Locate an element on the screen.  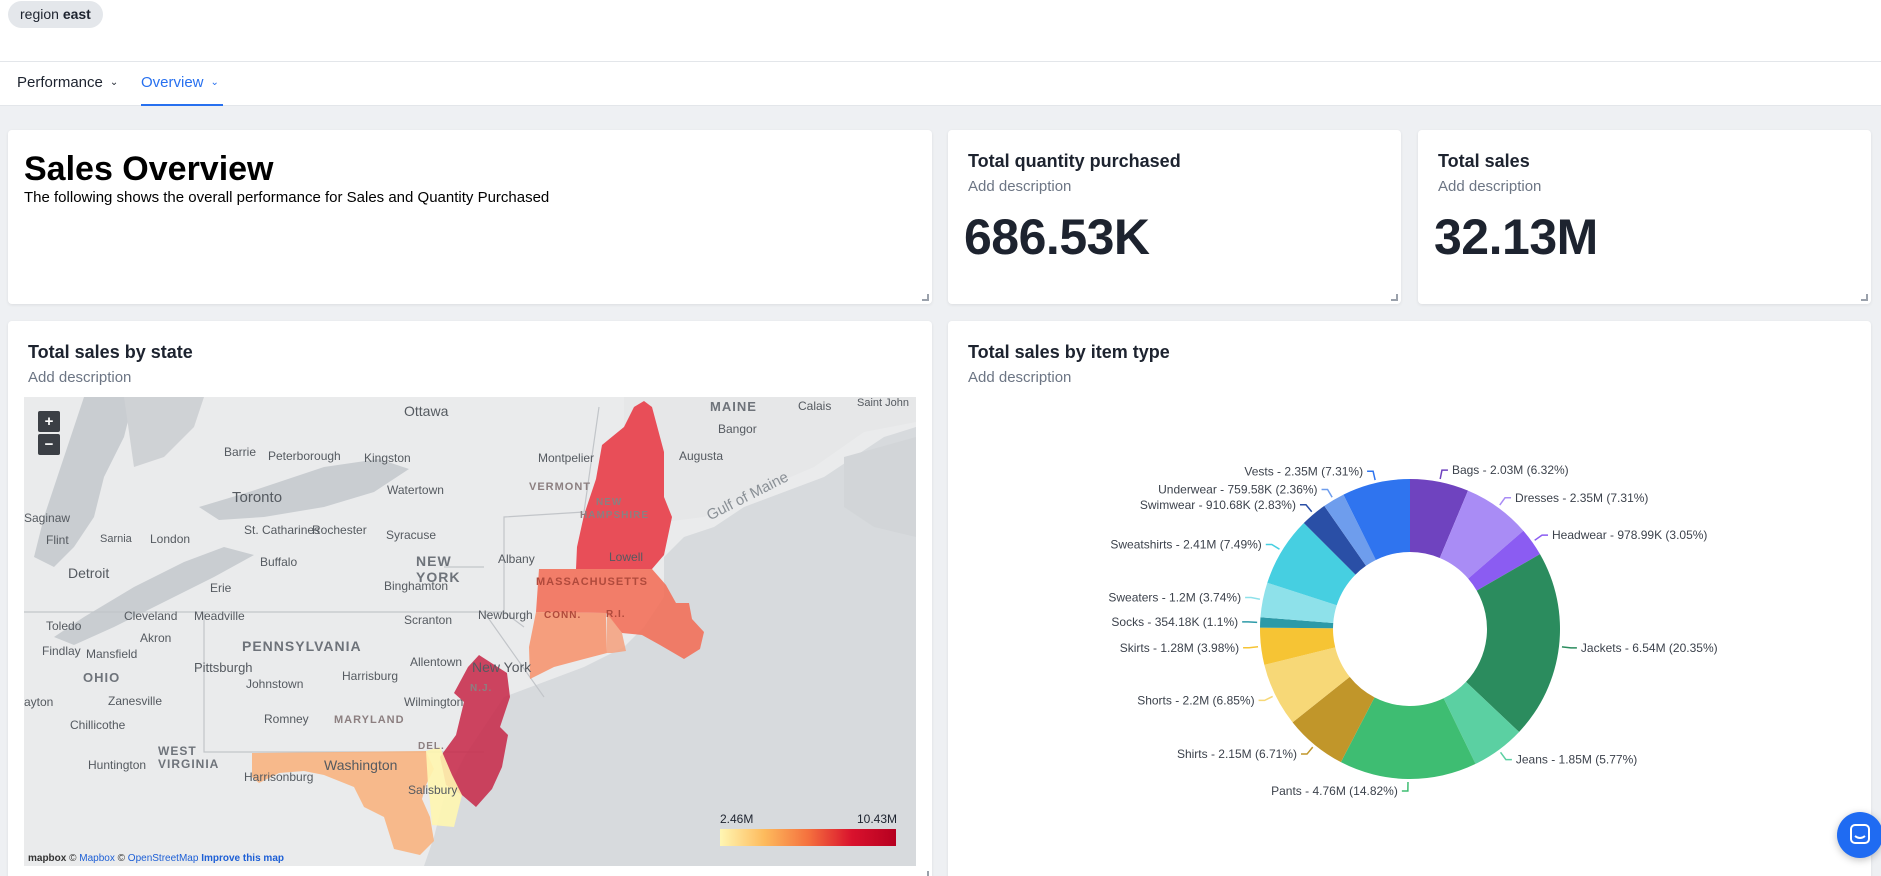
map-place-label: New York is located at coordinates (502, 667).